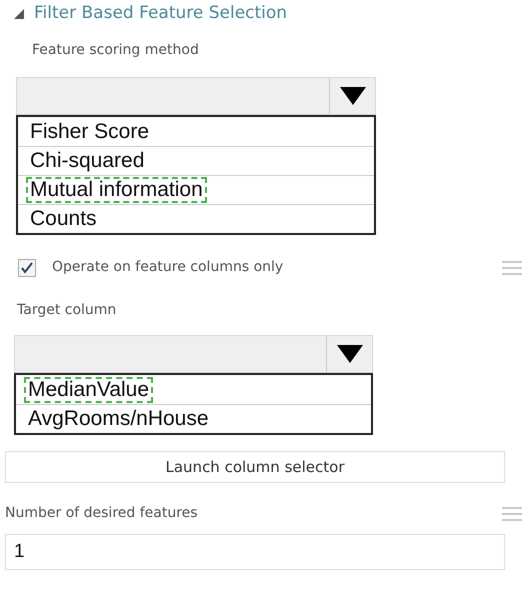 Image resolution: width=531 pixels, height=592 pixels. Describe the element at coordinates (196, 218) in the screenshot. I see `dropdown-option: Counts` at that location.